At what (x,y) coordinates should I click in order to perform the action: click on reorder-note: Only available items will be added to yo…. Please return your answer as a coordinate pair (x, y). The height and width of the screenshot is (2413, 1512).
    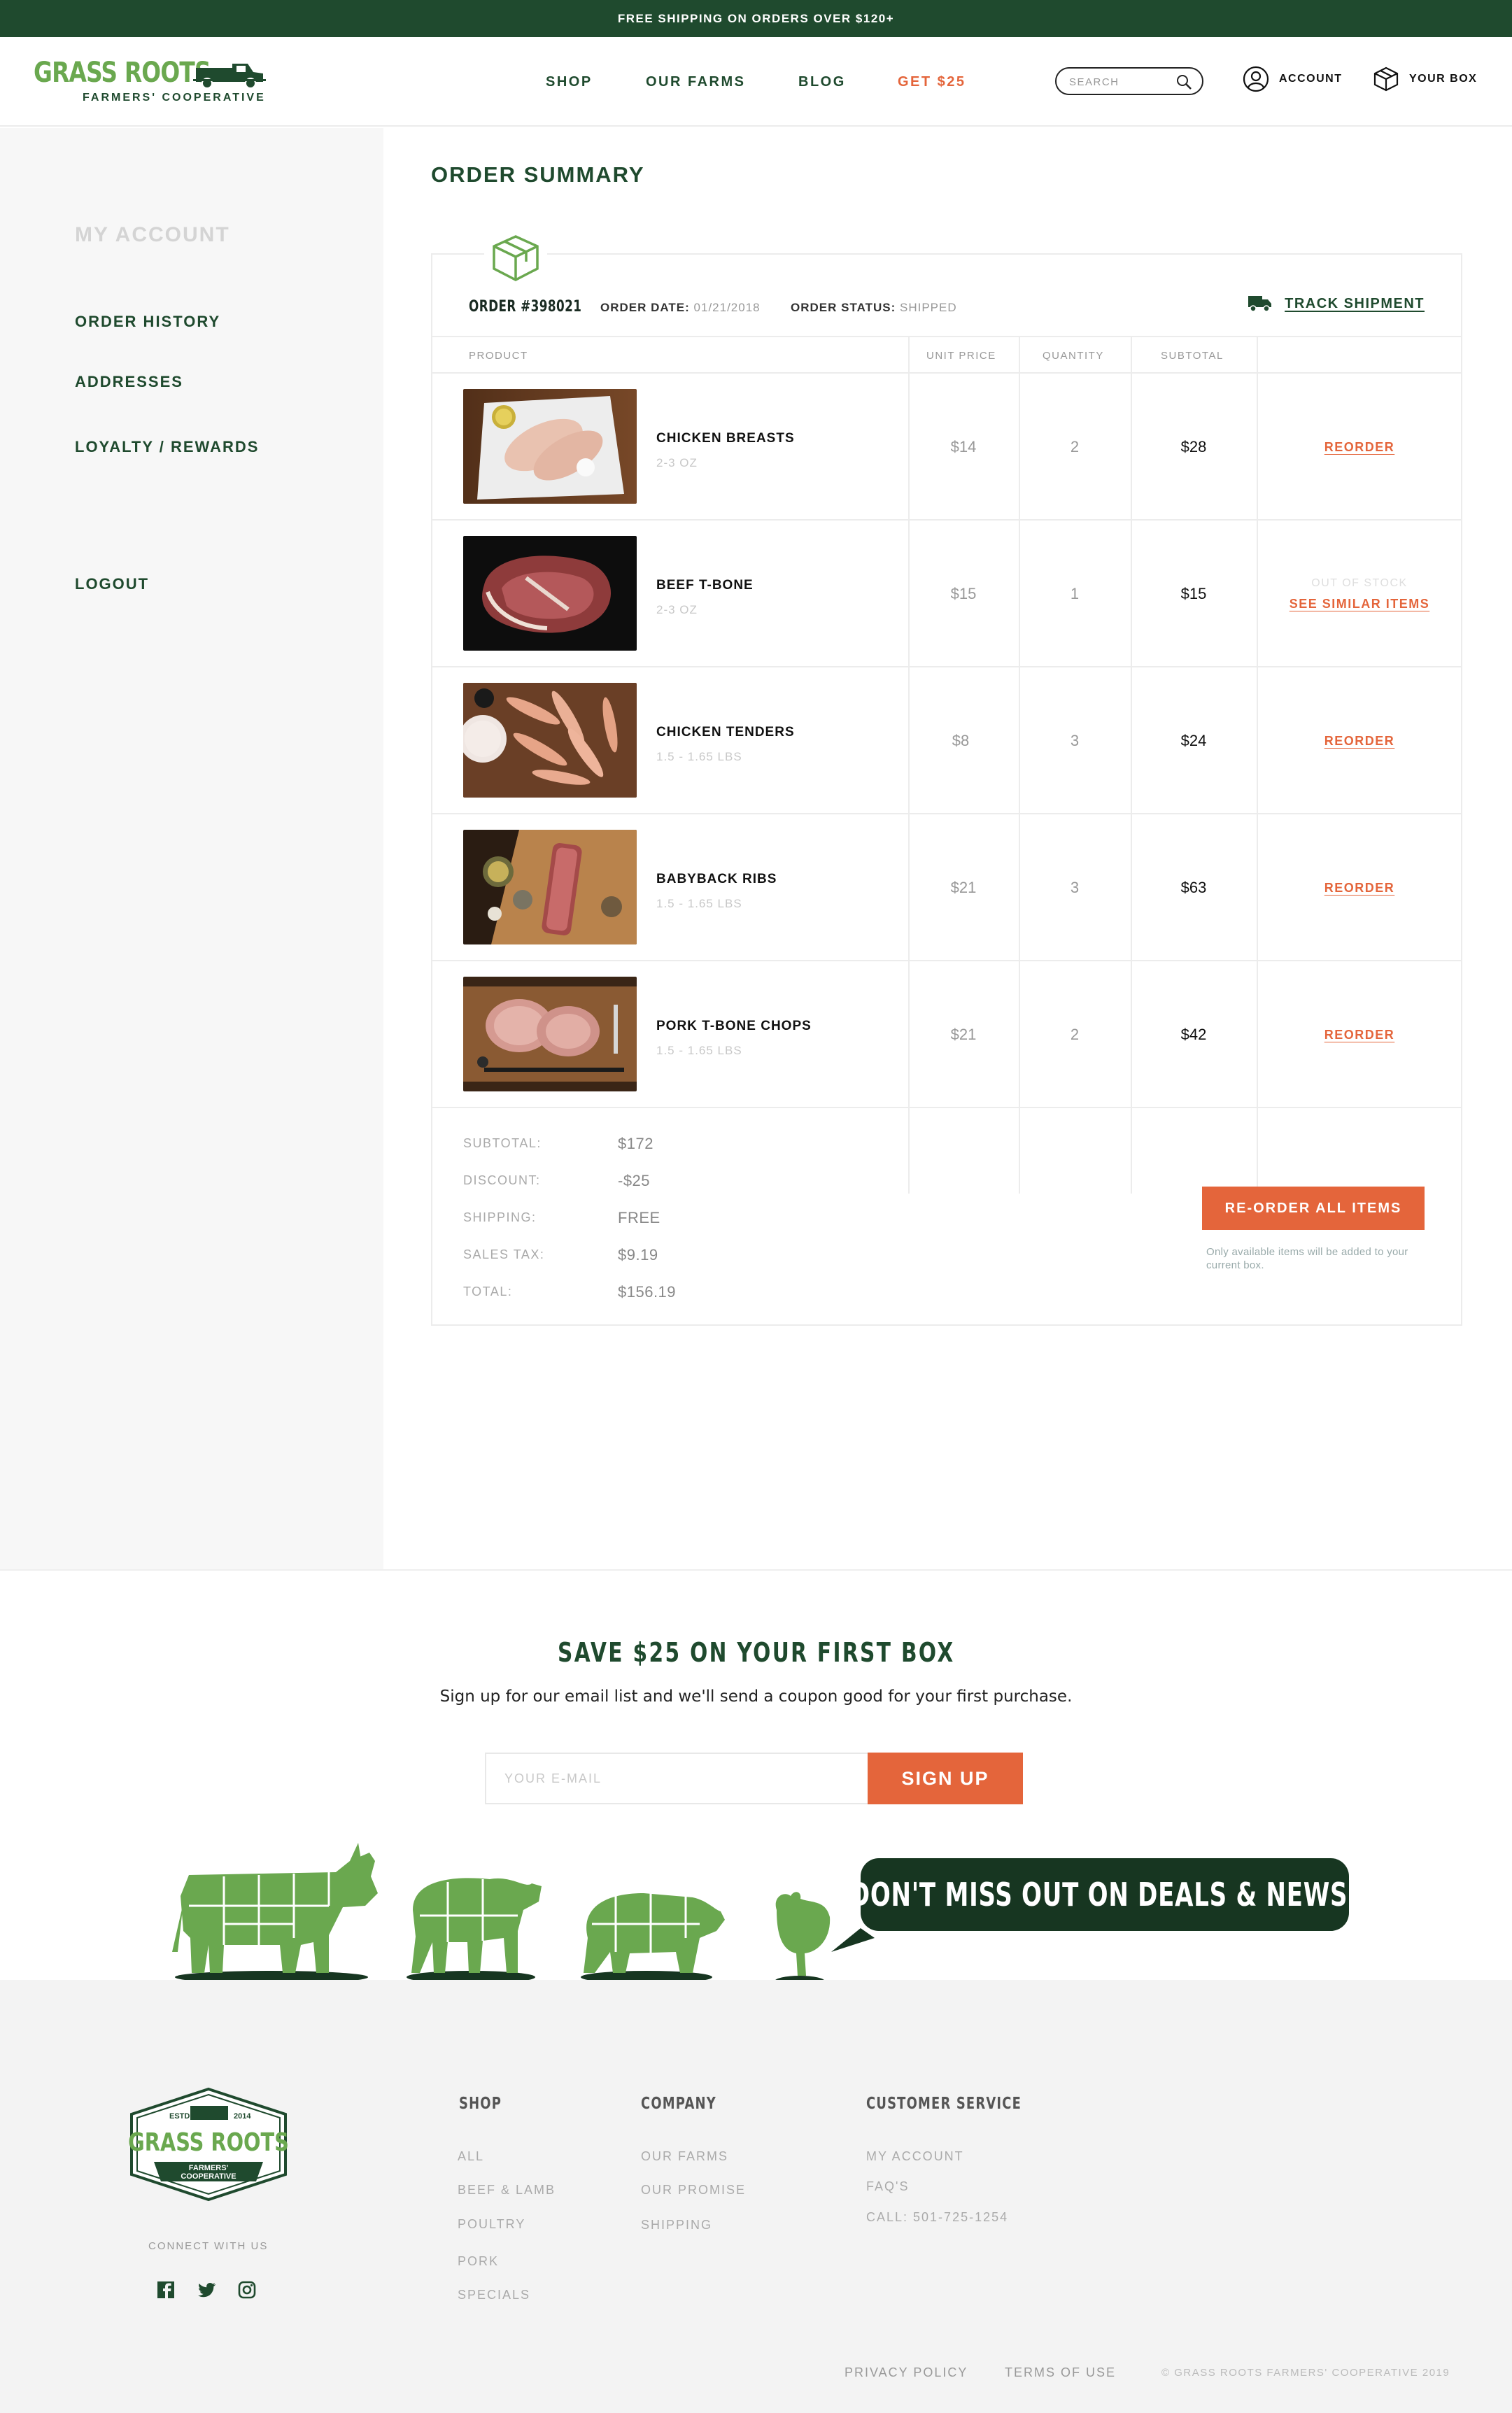
    Looking at the image, I should click on (1307, 1258).